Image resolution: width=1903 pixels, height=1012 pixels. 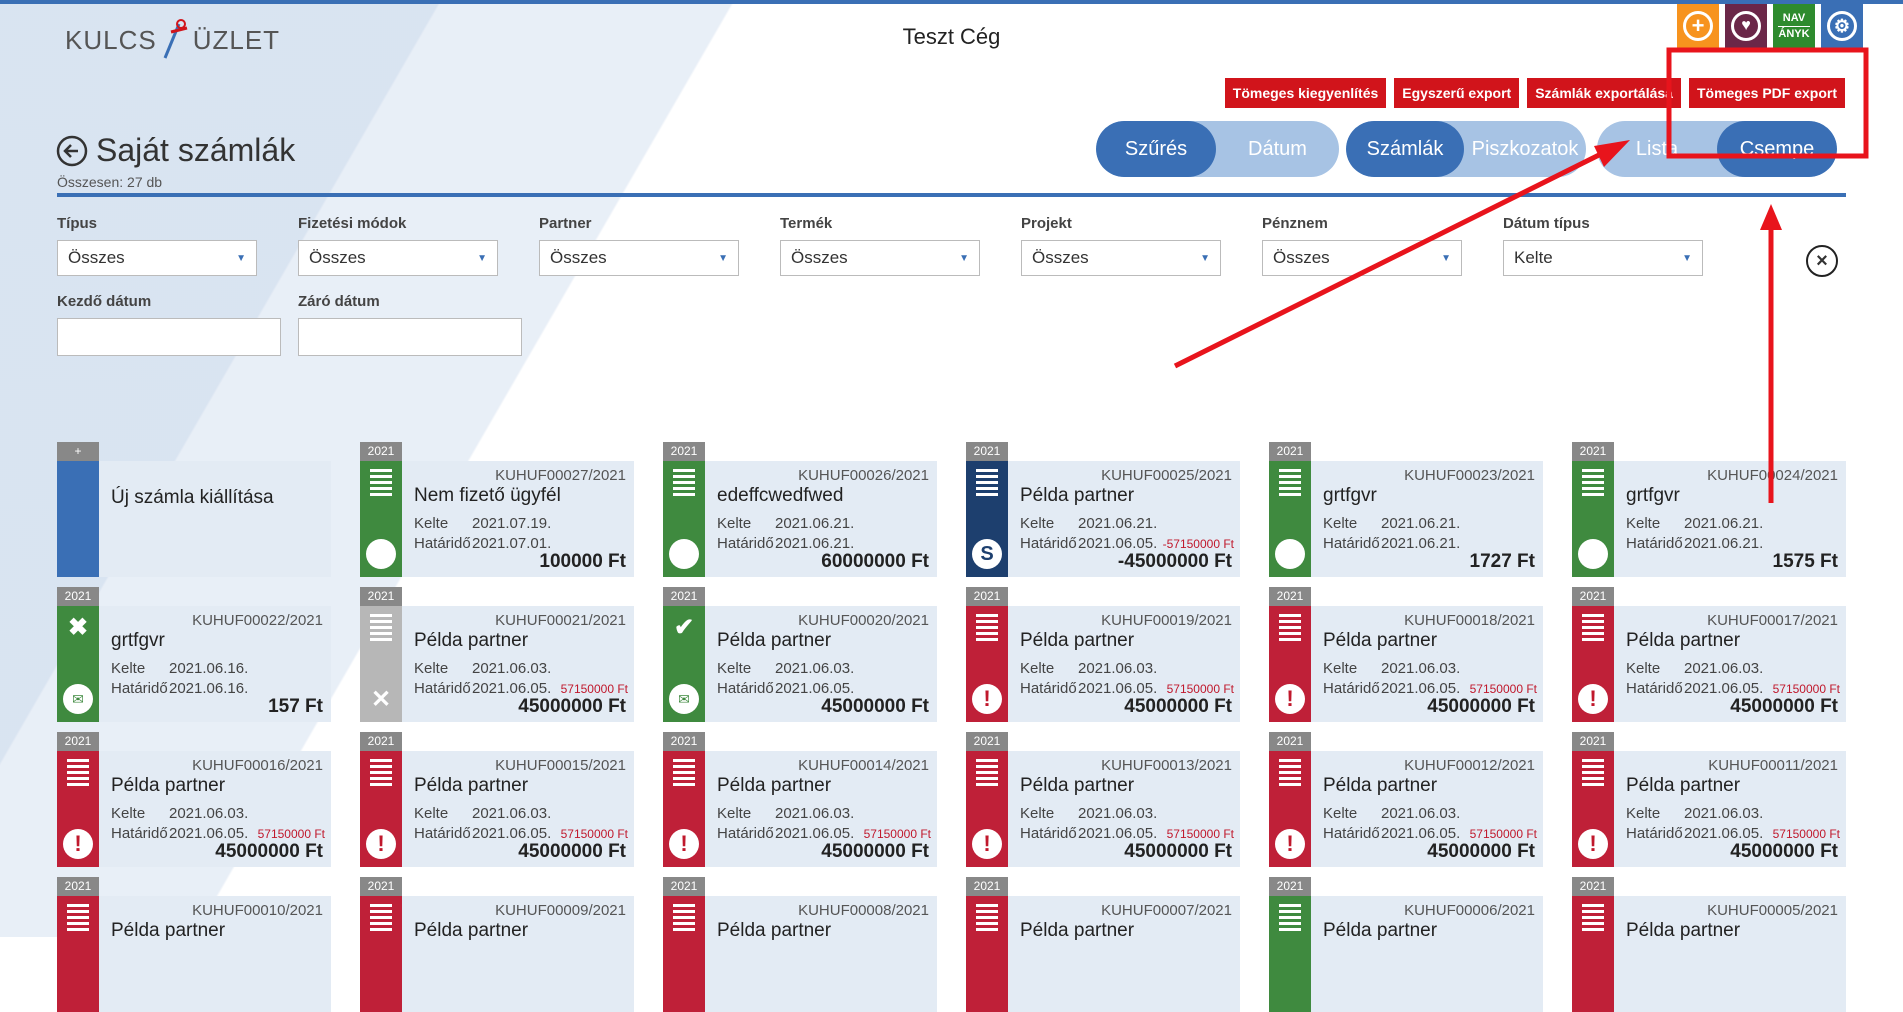 What do you see at coordinates (157, 258) in the screenshot?
I see `type-select: Összes ▼` at bounding box center [157, 258].